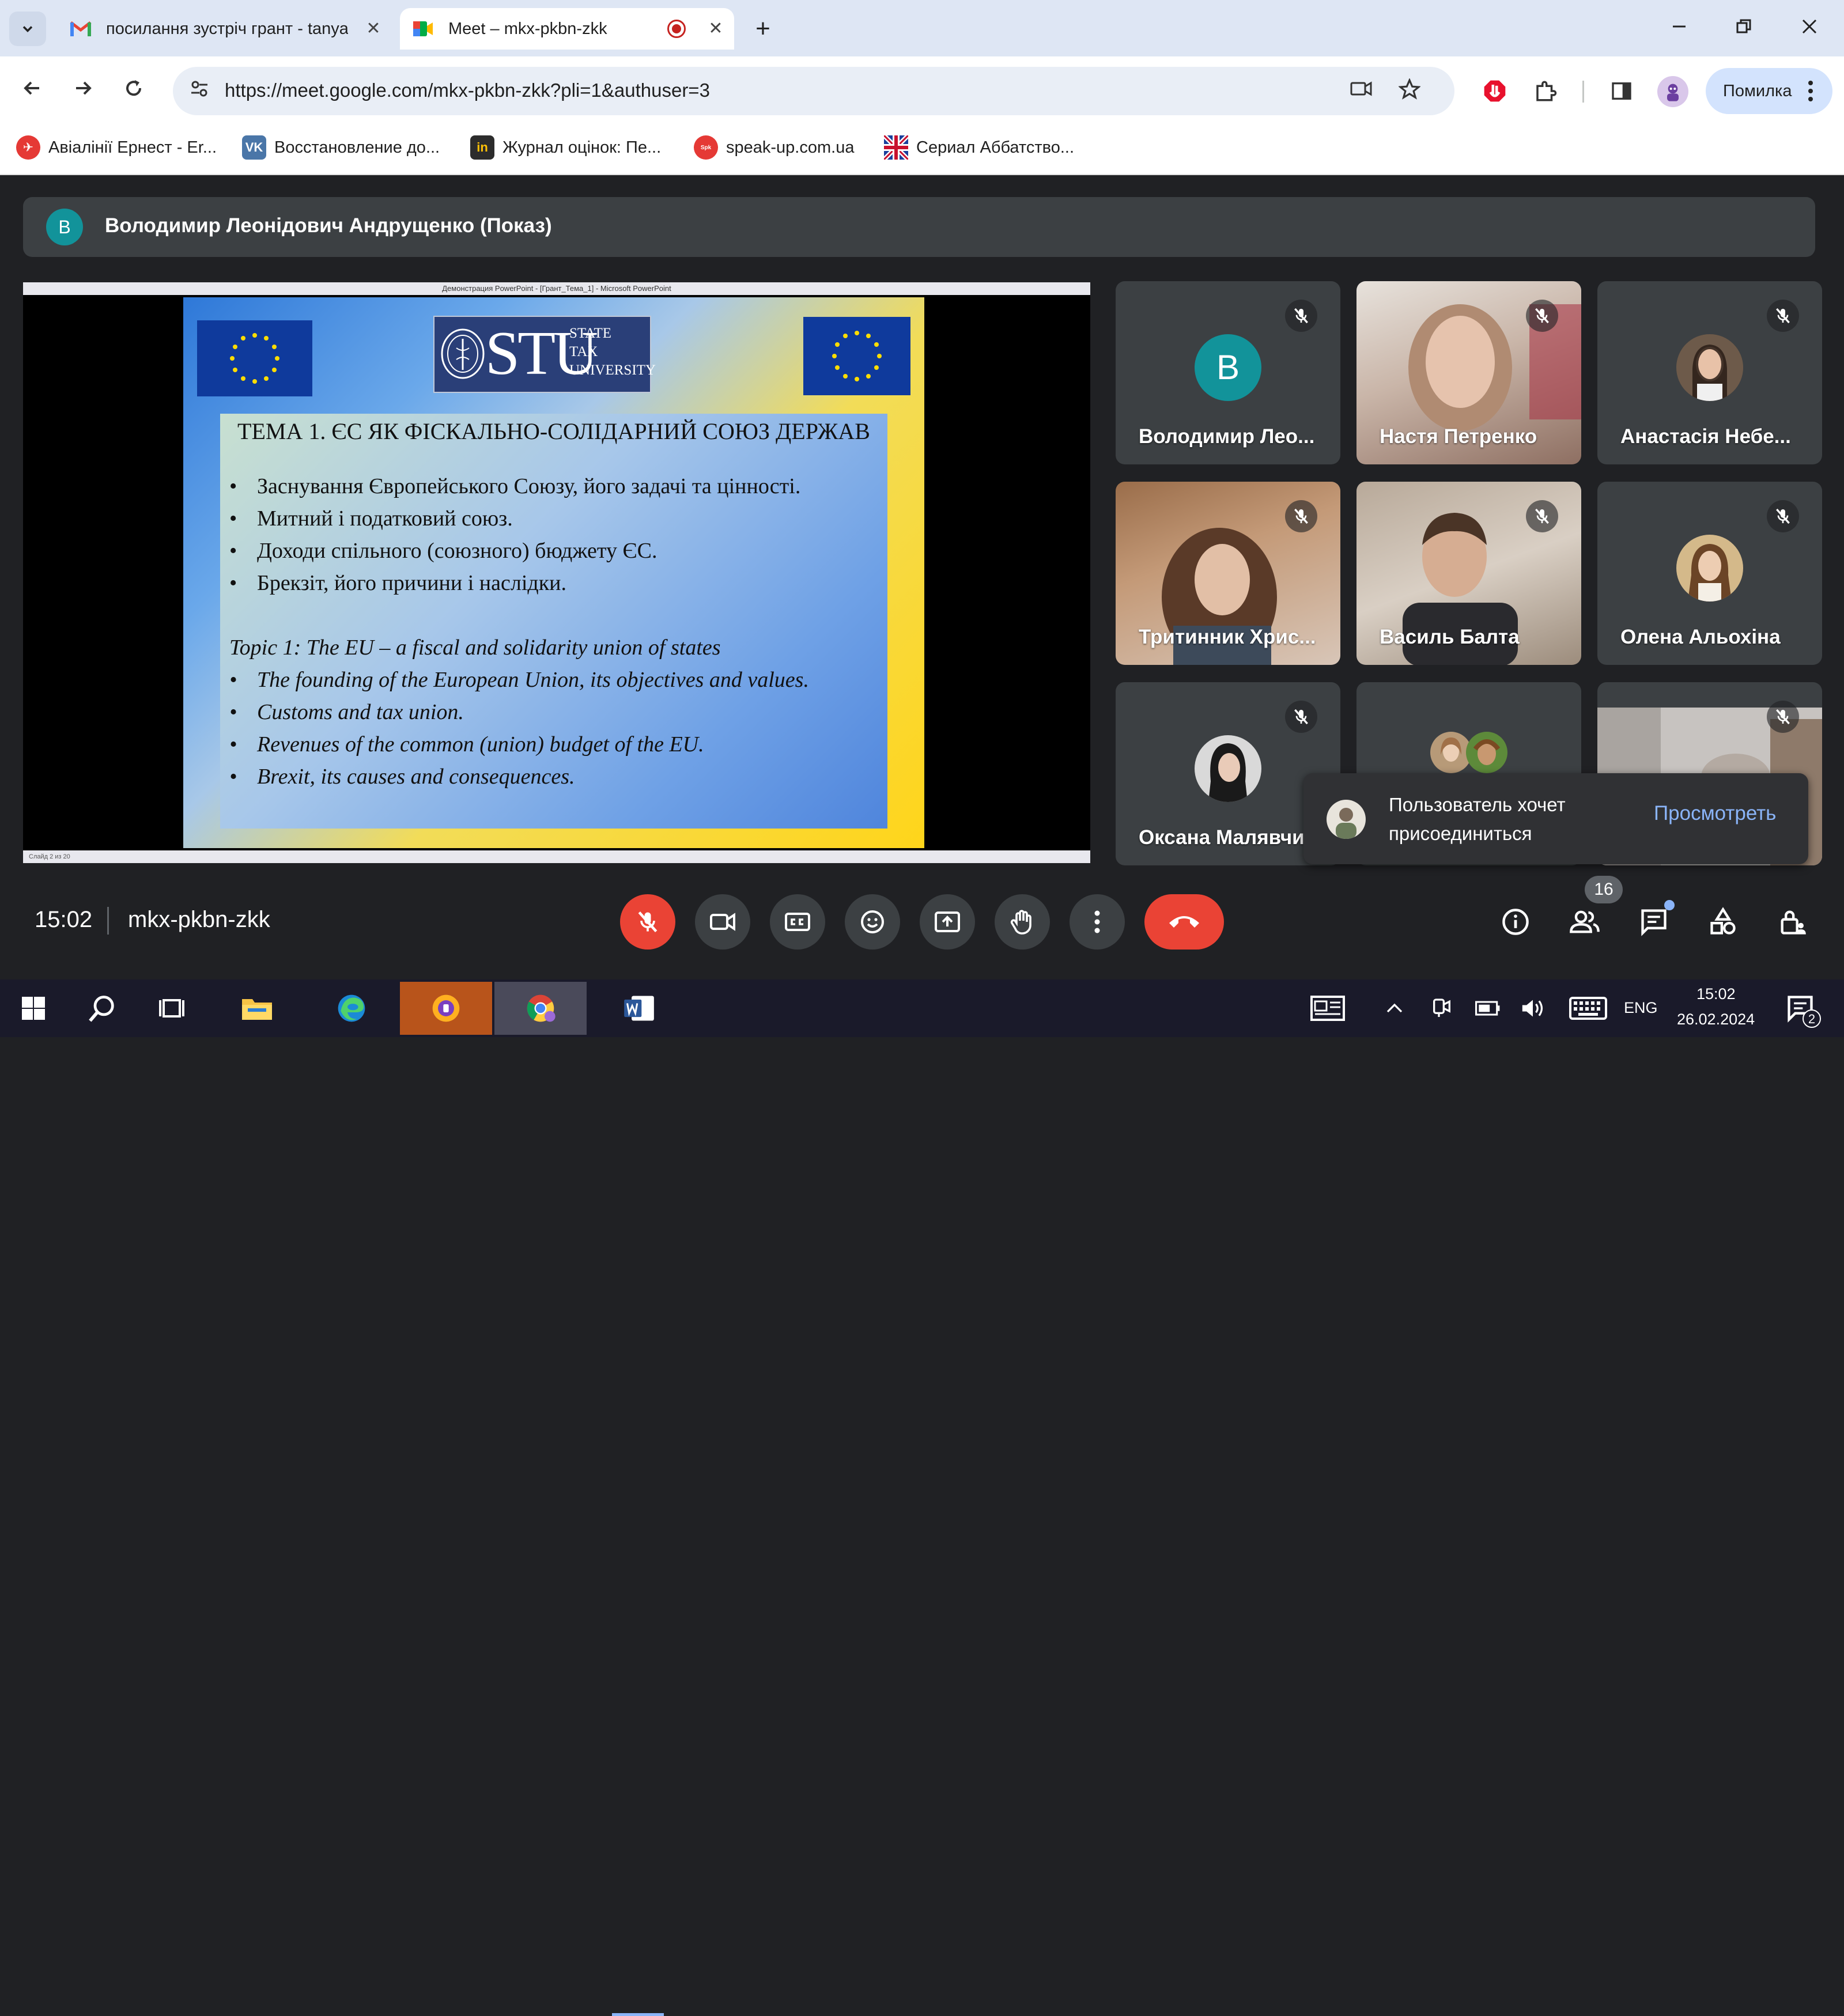 Image resolution: width=1844 pixels, height=2016 pixels. I want to click on chevron-up-icon, so click(1395, 1008).